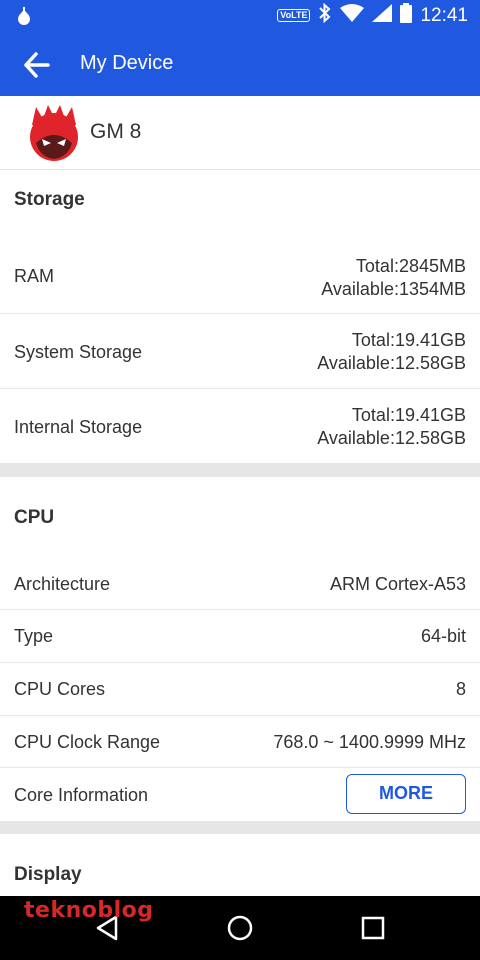 The image size is (480, 960). Describe the element at coordinates (34, 636) in the screenshot. I see `row-label: Type` at that location.